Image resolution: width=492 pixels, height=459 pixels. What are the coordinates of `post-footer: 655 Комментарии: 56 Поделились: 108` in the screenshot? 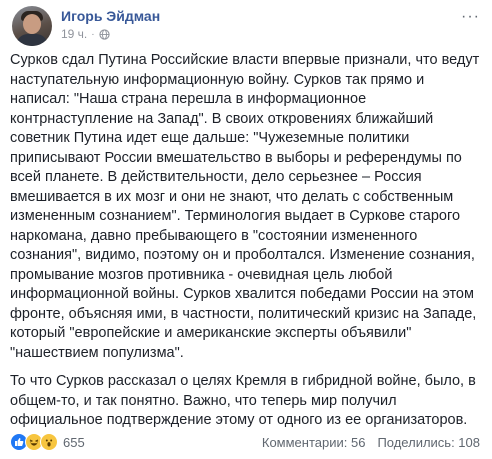 It's located at (245, 442).